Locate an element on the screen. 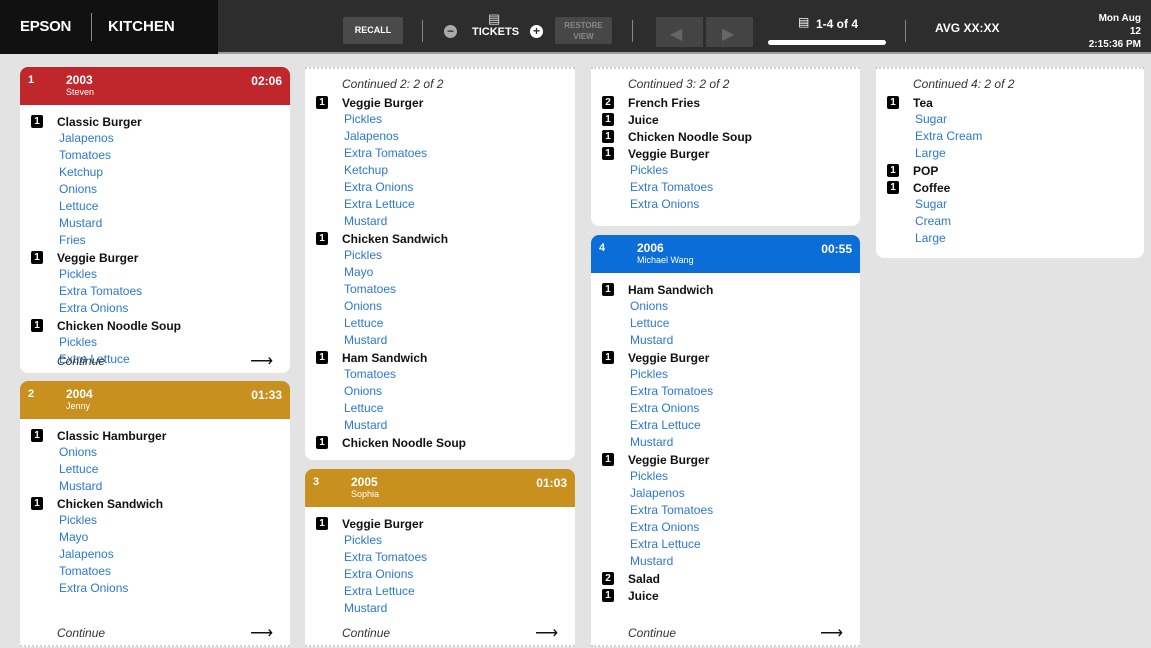  order-item: 2 Salad is located at coordinates (726, 578).